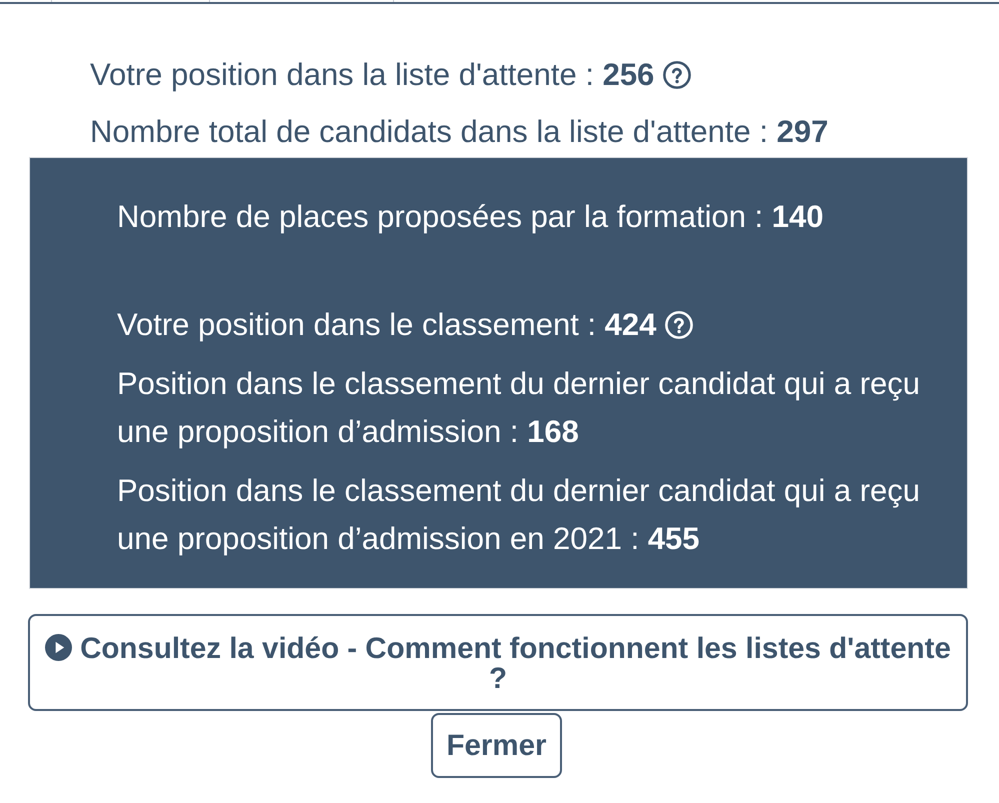 This screenshot has height=803, width=999. I want to click on info-text: Position dans le classement du dernier candidat qui a reçu une proposition d’admission : 168, so click(519, 408).